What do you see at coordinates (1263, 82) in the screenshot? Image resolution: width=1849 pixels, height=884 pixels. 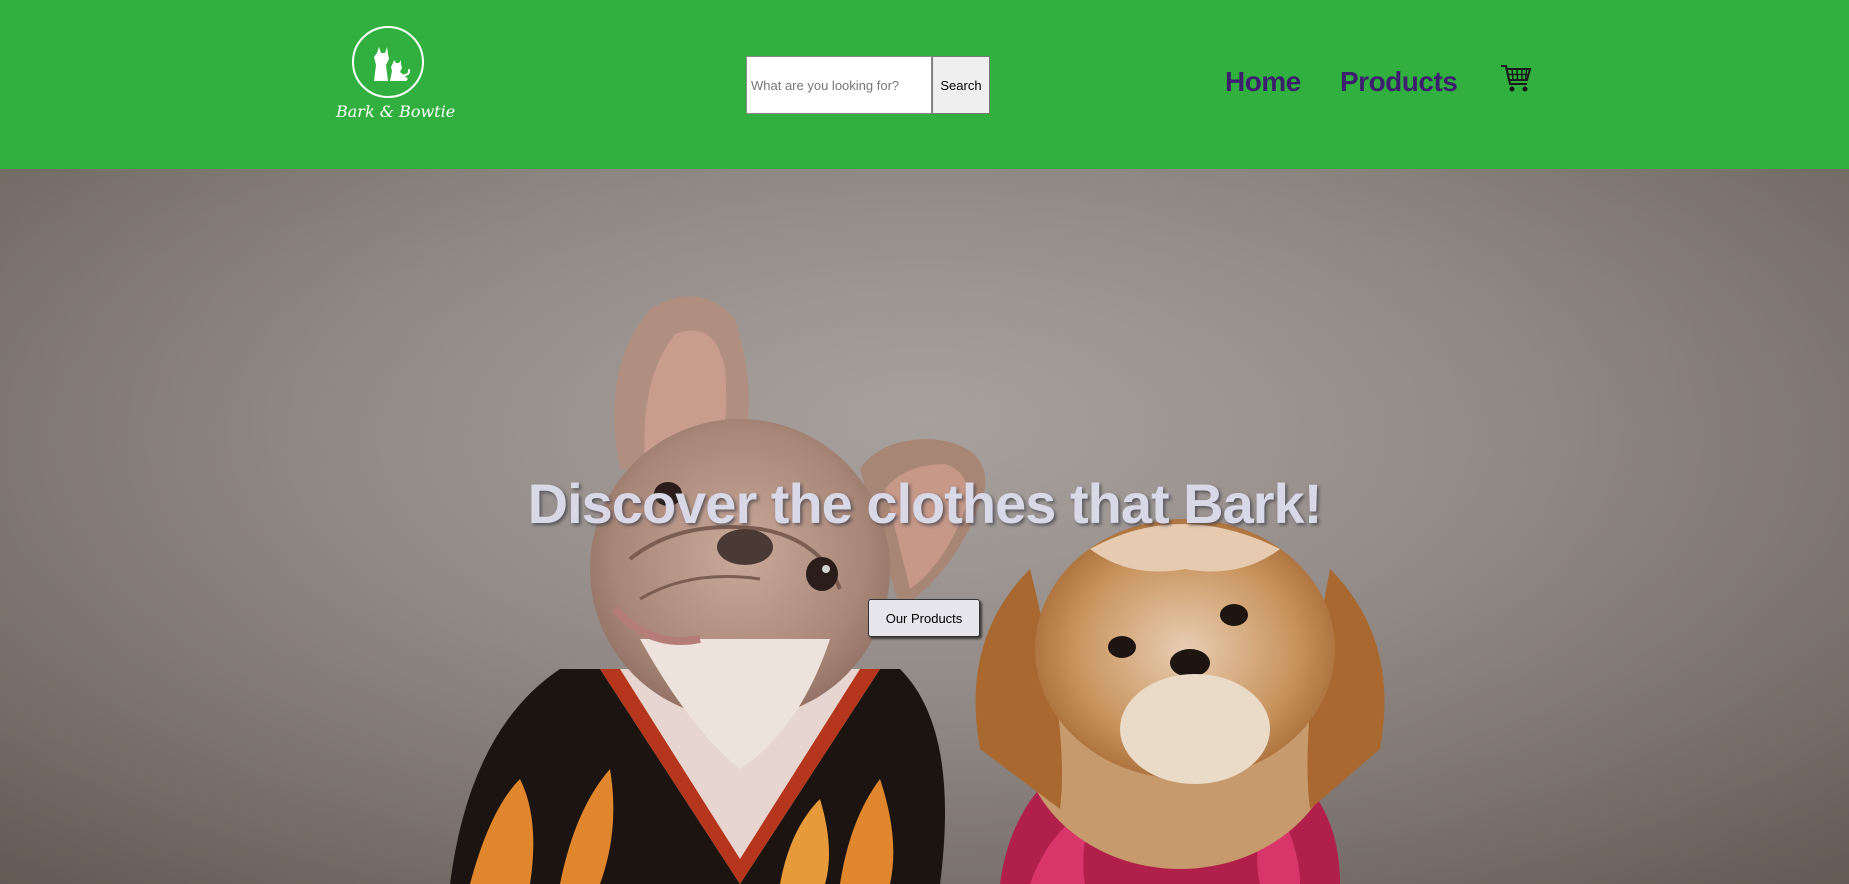 I see `nav-home-link: Home` at bounding box center [1263, 82].